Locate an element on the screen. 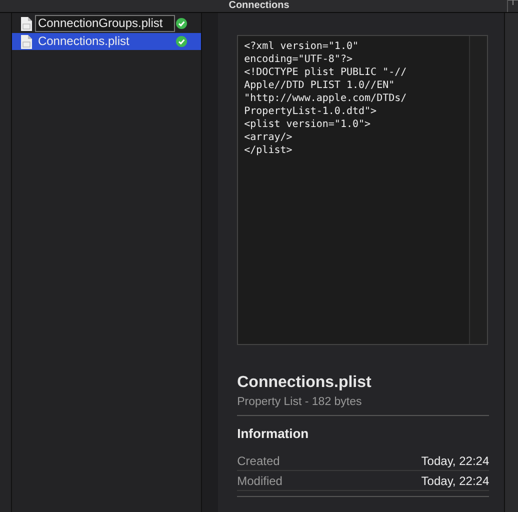  info-label: Created is located at coordinates (258, 461).